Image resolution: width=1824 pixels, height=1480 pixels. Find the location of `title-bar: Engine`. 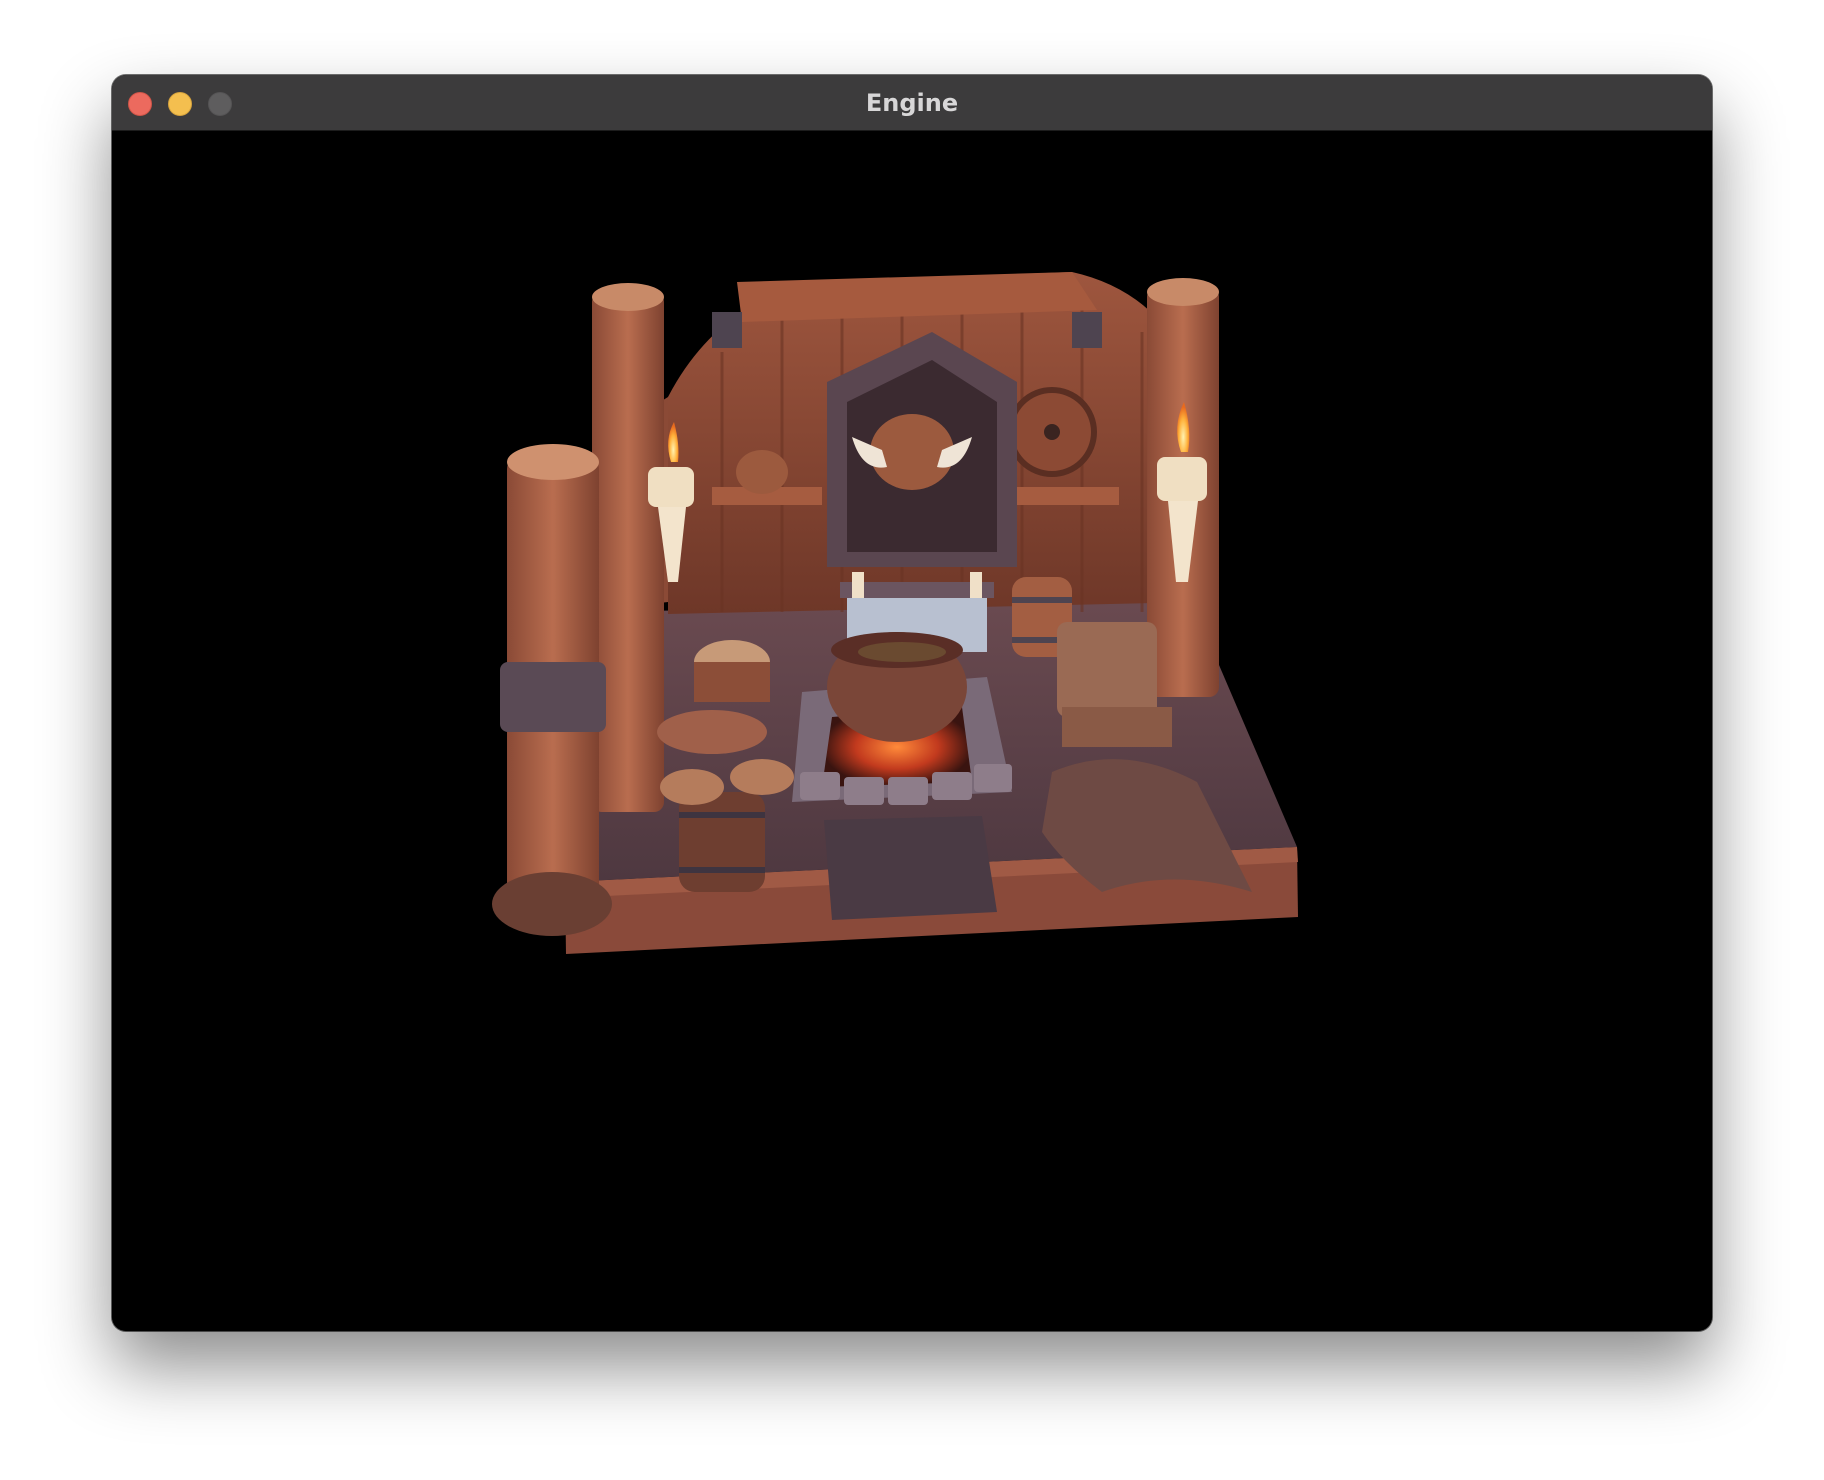

title-bar: Engine is located at coordinates (912, 103).